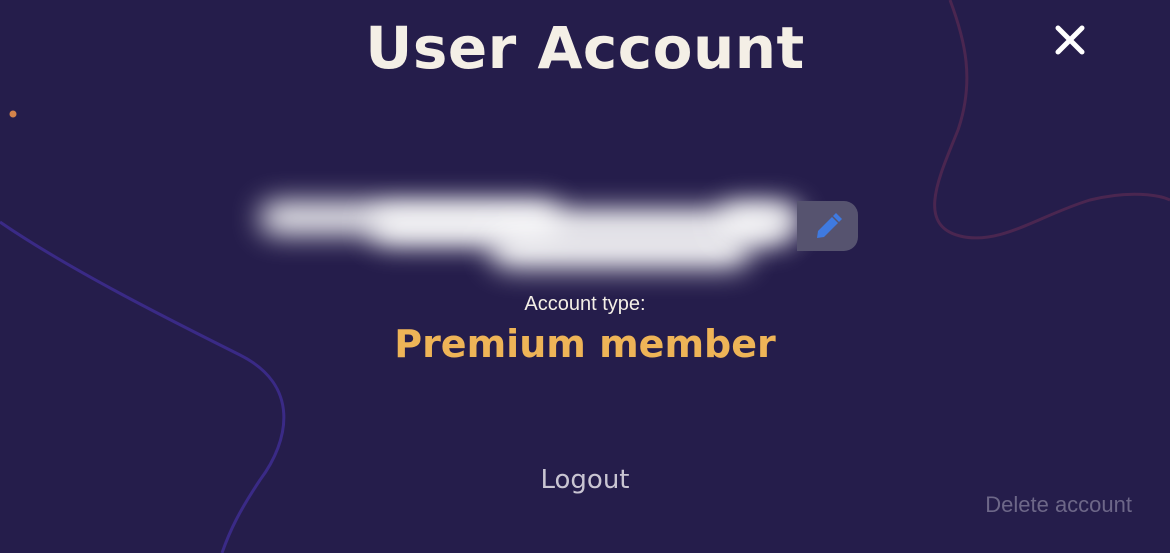 The image size is (1170, 553). I want to click on logout-button: Logout, so click(585, 480).